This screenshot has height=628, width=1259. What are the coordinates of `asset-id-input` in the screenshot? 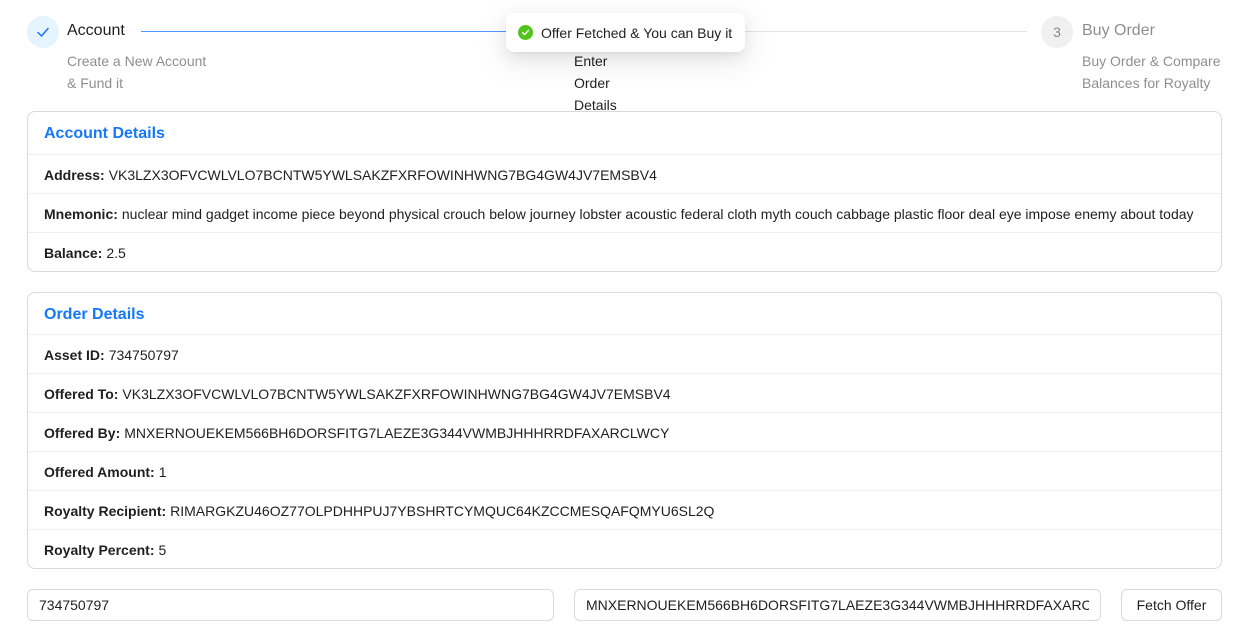 It's located at (290, 605).